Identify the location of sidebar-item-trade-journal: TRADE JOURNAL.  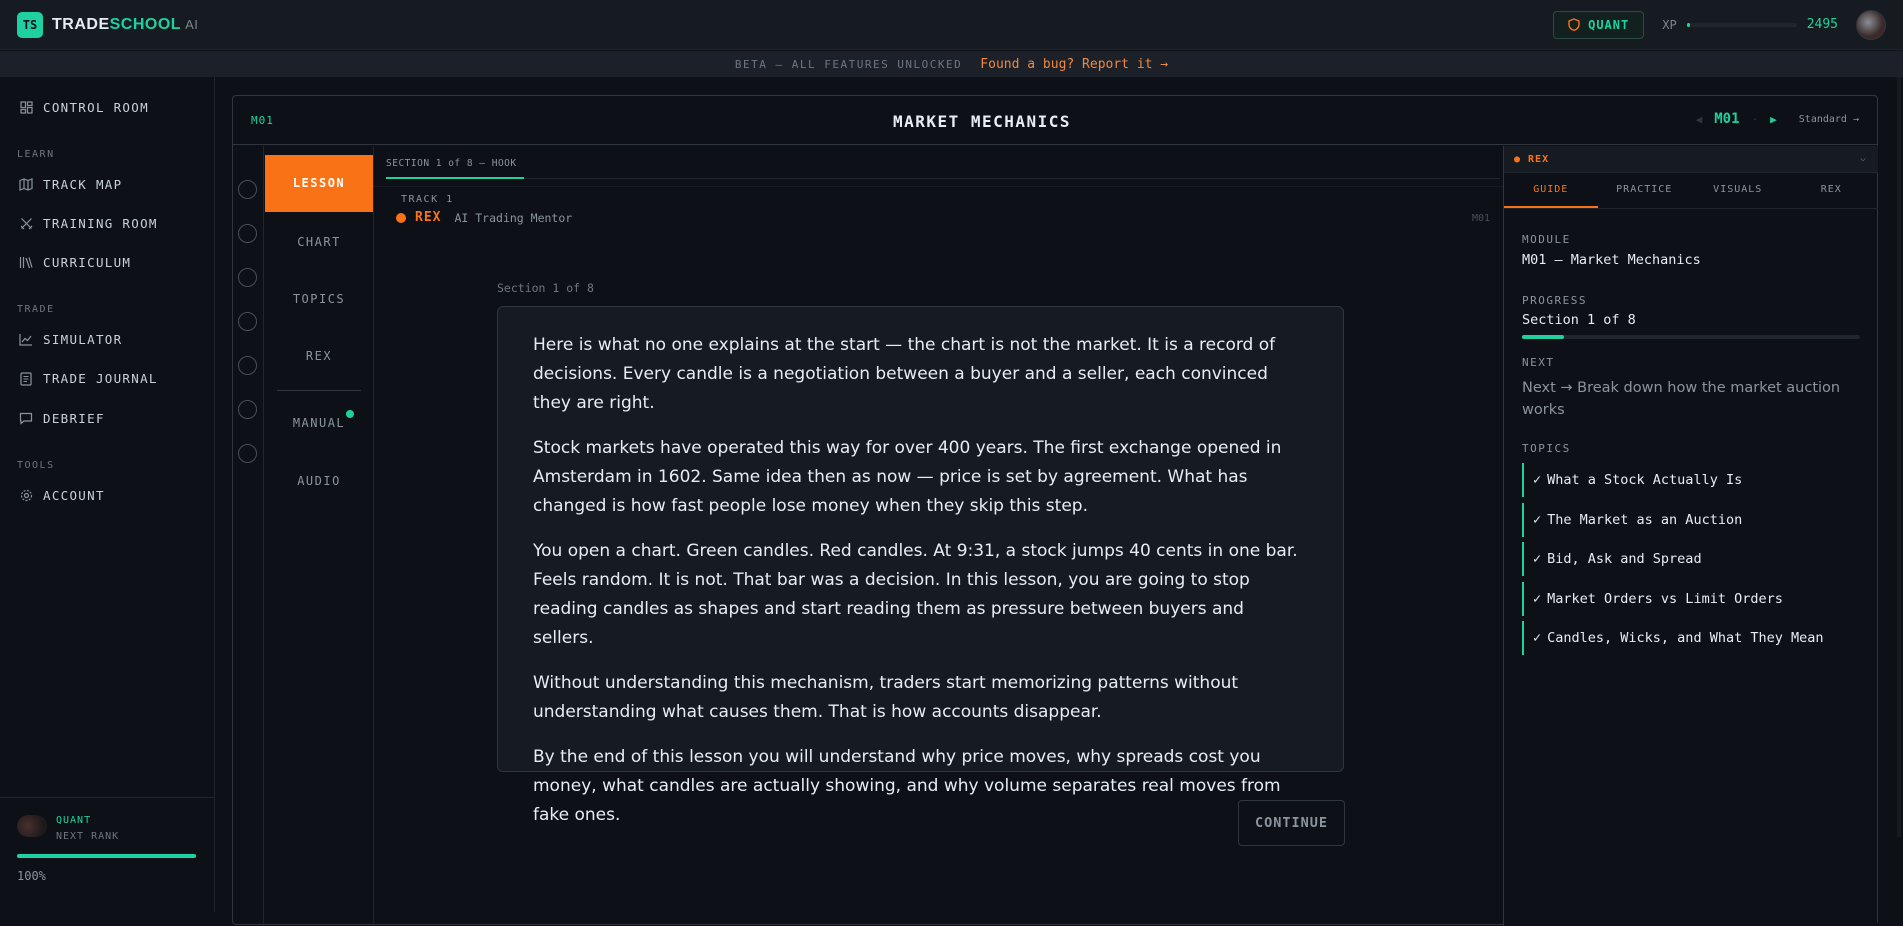
(88, 378).